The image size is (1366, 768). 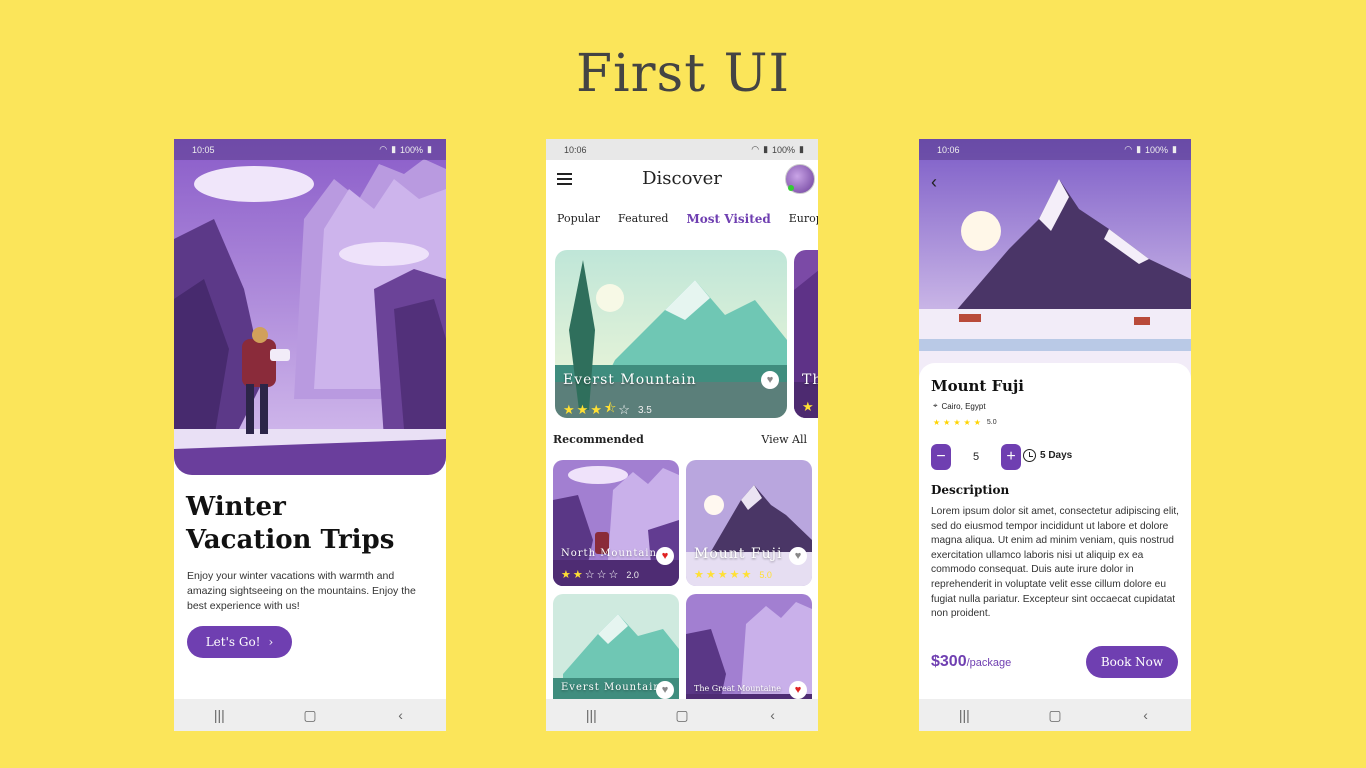 I want to click on avatar, so click(x=800, y=179).